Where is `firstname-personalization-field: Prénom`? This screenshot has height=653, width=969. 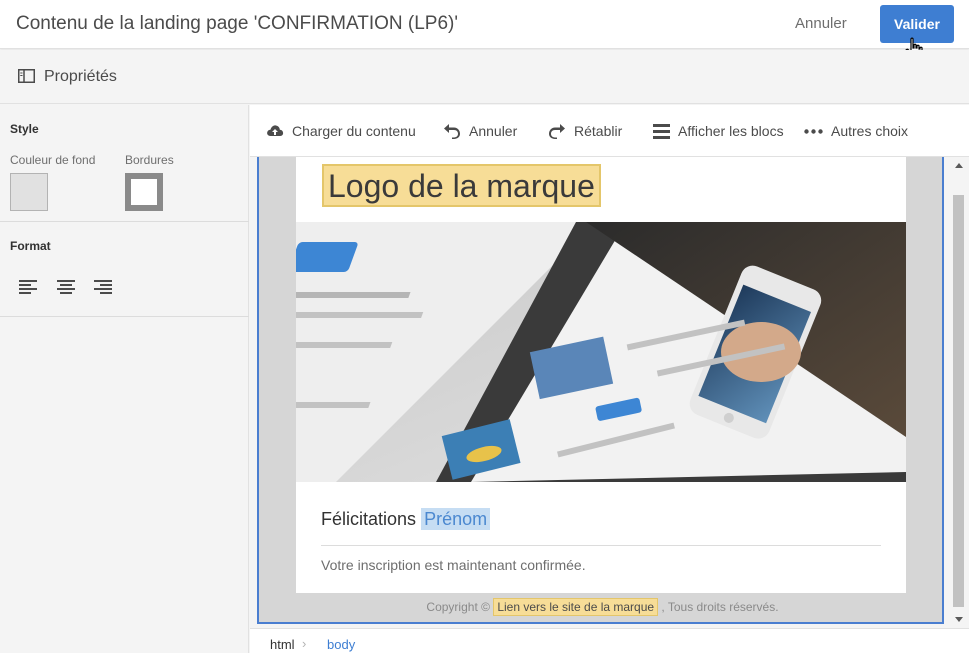 firstname-personalization-field: Prénom is located at coordinates (456, 519).